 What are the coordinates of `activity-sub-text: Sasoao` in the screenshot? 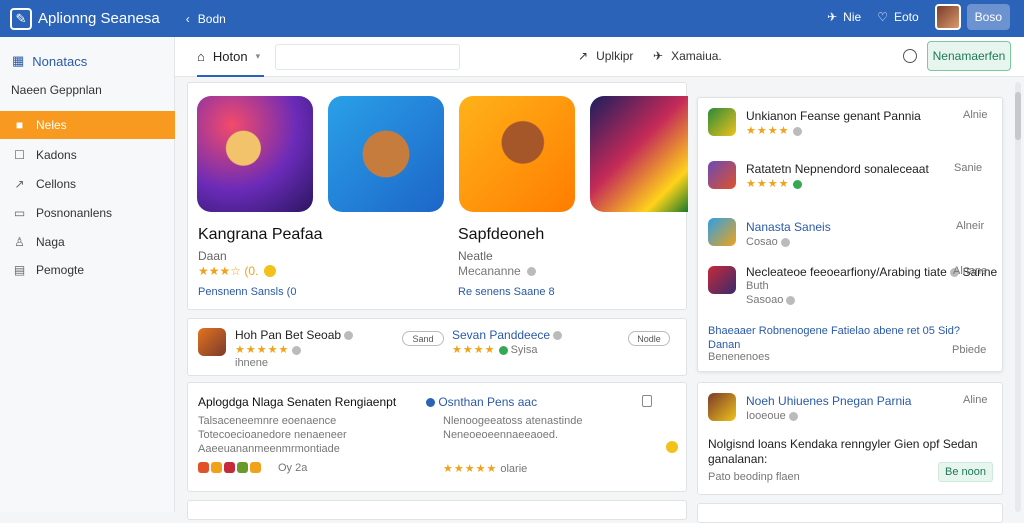 It's located at (765, 300).